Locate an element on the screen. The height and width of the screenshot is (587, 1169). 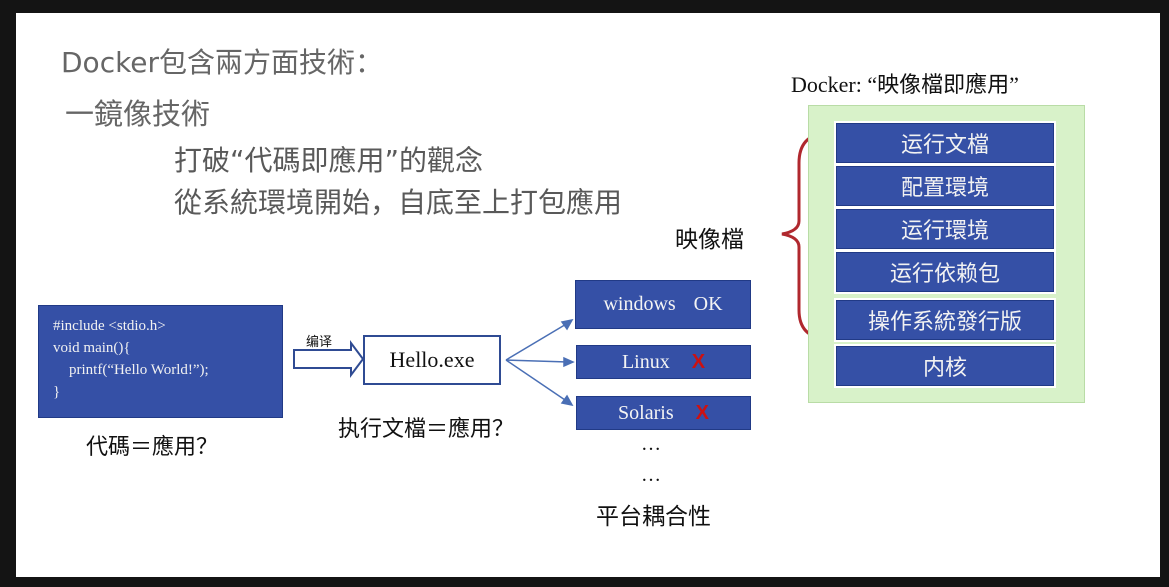
code-line: } is located at coordinates (57, 392).